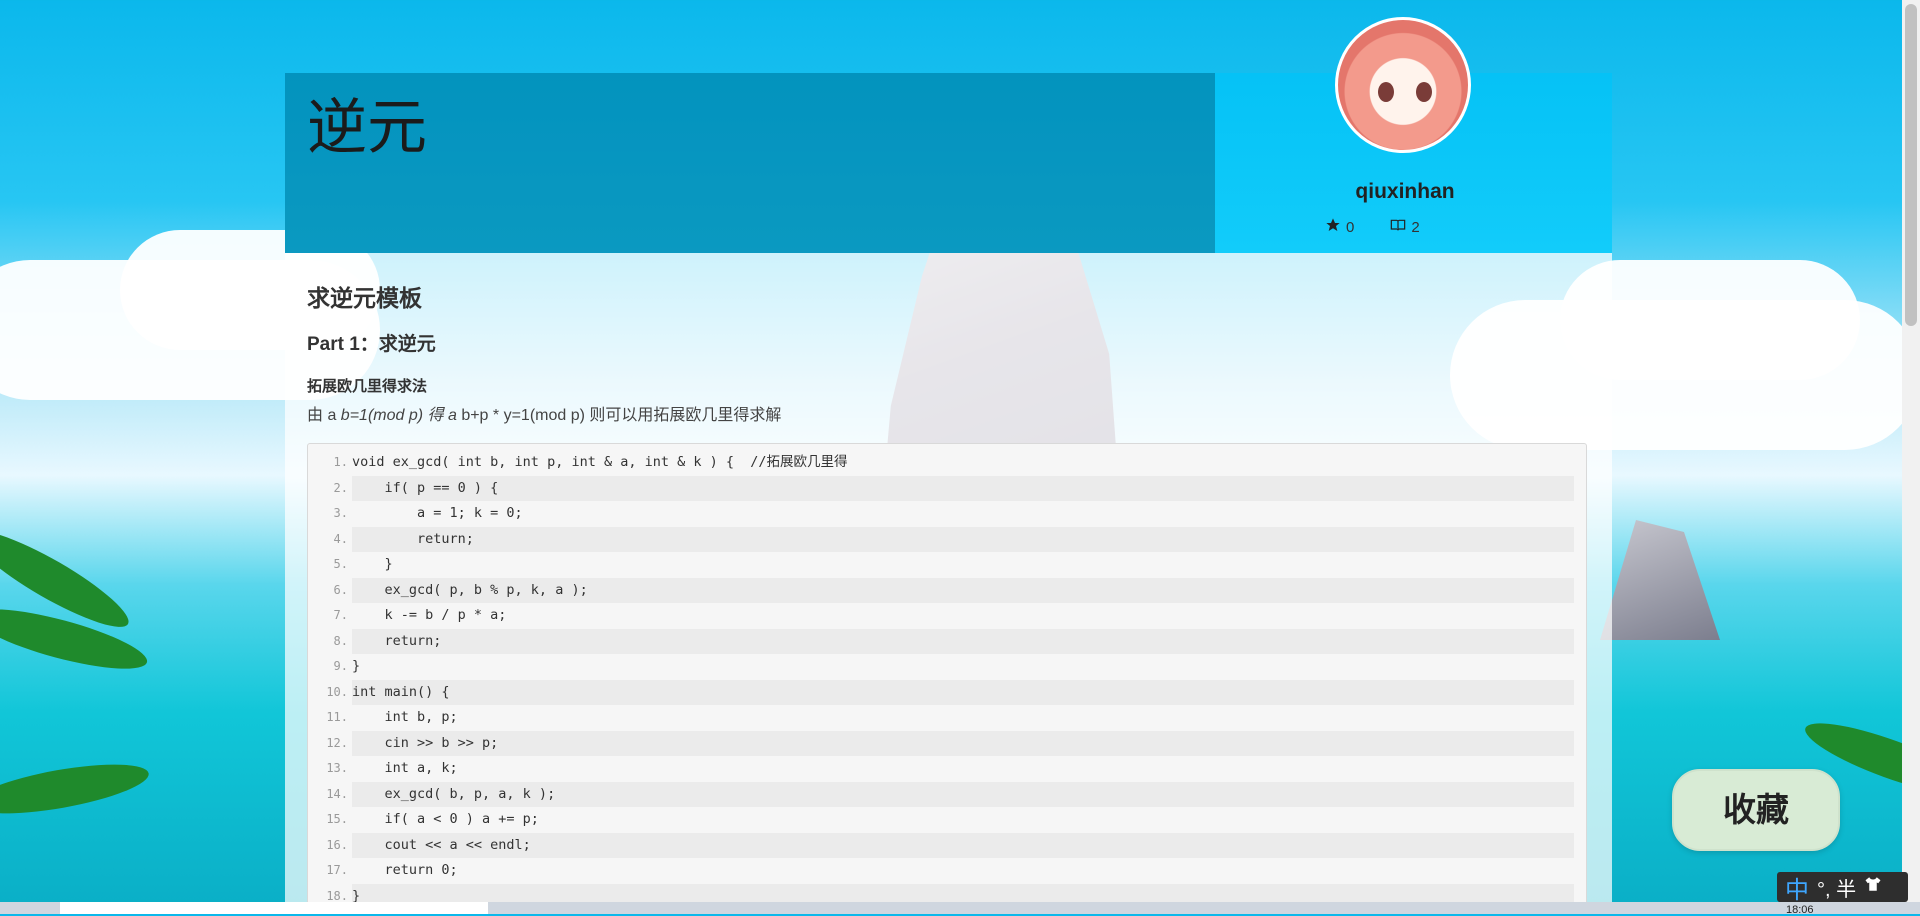 Image resolution: width=1920 pixels, height=916 pixels. I want to click on line-number: 17., so click(337, 870).